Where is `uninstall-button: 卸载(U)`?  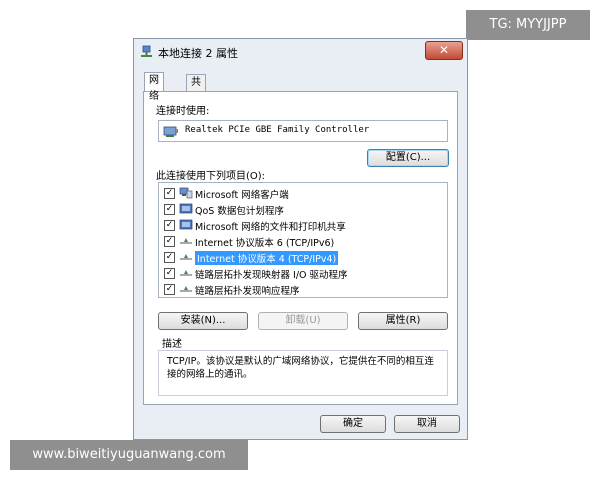
uninstall-button: 卸载(U) is located at coordinates (303, 321).